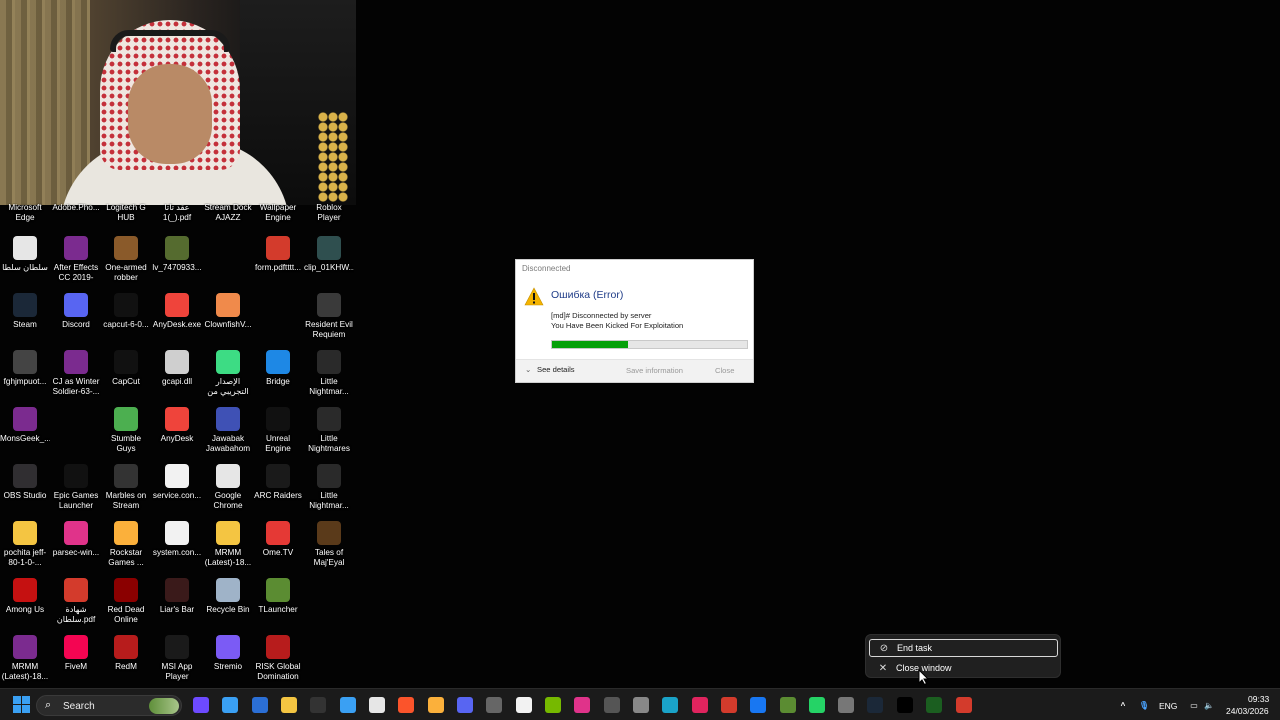  What do you see at coordinates (729, 705) in the screenshot?
I see `adobe-acrobat-icon` at bounding box center [729, 705].